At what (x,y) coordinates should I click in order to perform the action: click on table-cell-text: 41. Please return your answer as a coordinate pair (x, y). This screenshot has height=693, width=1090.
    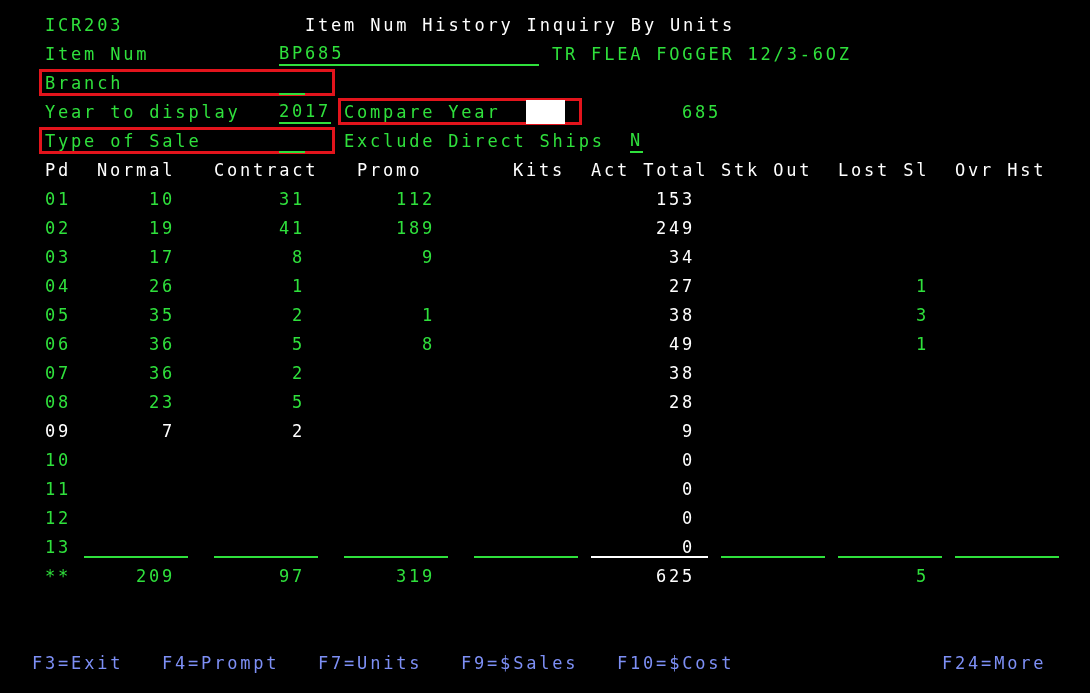
    Looking at the image, I should click on (291, 227).